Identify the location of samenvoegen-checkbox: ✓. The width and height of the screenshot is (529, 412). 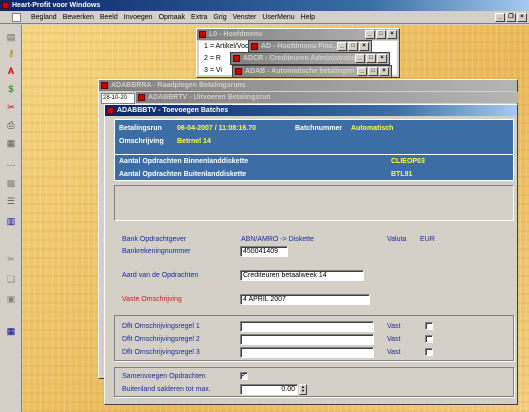
(244, 376).